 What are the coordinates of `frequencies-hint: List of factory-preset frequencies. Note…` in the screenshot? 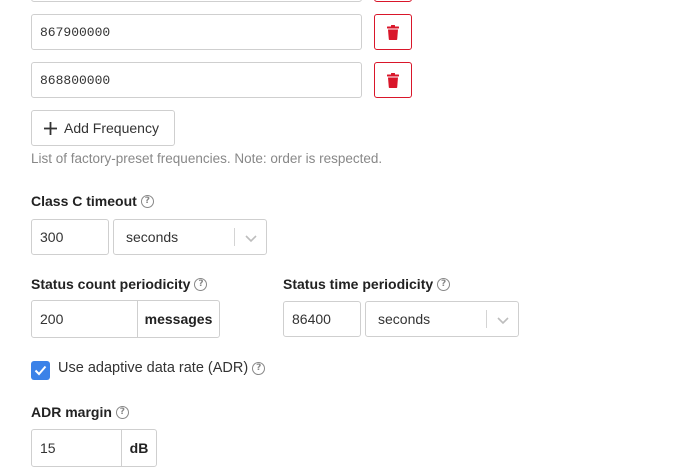 It's located at (207, 158).